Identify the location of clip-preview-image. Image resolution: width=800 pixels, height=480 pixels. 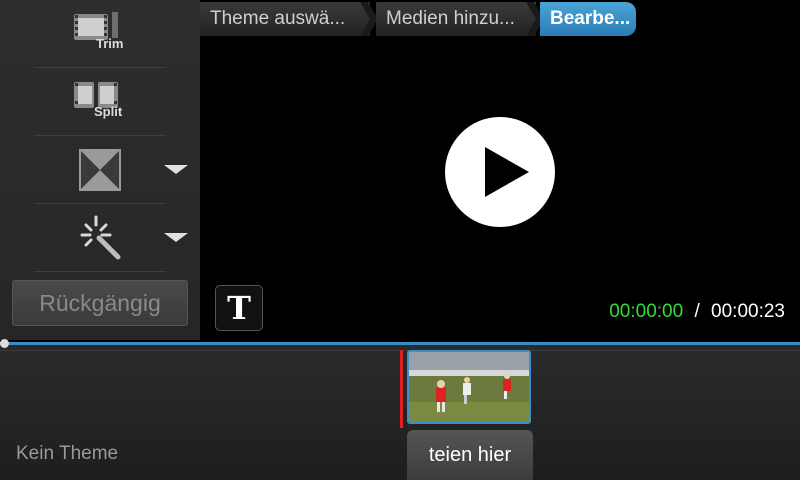
(469, 387).